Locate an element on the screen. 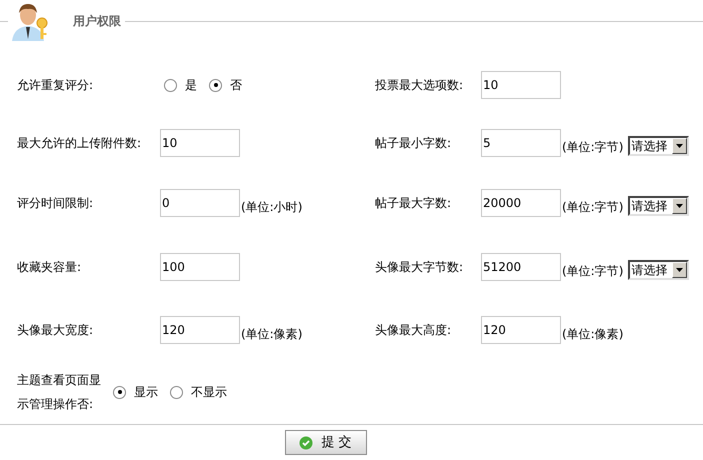  field-label: 主题查看页面显示管理操作否: is located at coordinates (59, 393).